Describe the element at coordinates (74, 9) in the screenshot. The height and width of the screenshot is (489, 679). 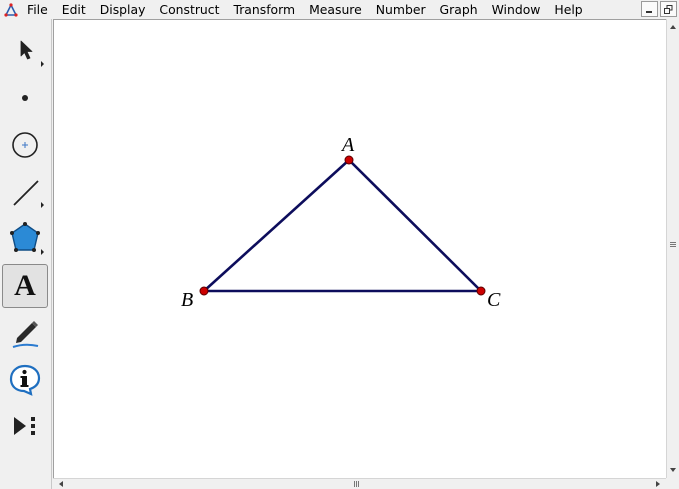
I see `menu-edit: Edit` at that location.